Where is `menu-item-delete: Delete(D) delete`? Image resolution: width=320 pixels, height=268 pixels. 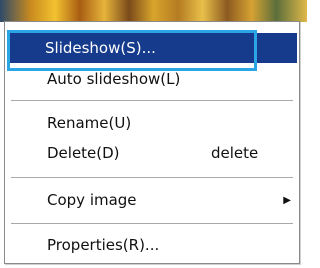 menu-item-delete: Delete(D) delete is located at coordinates (152, 153).